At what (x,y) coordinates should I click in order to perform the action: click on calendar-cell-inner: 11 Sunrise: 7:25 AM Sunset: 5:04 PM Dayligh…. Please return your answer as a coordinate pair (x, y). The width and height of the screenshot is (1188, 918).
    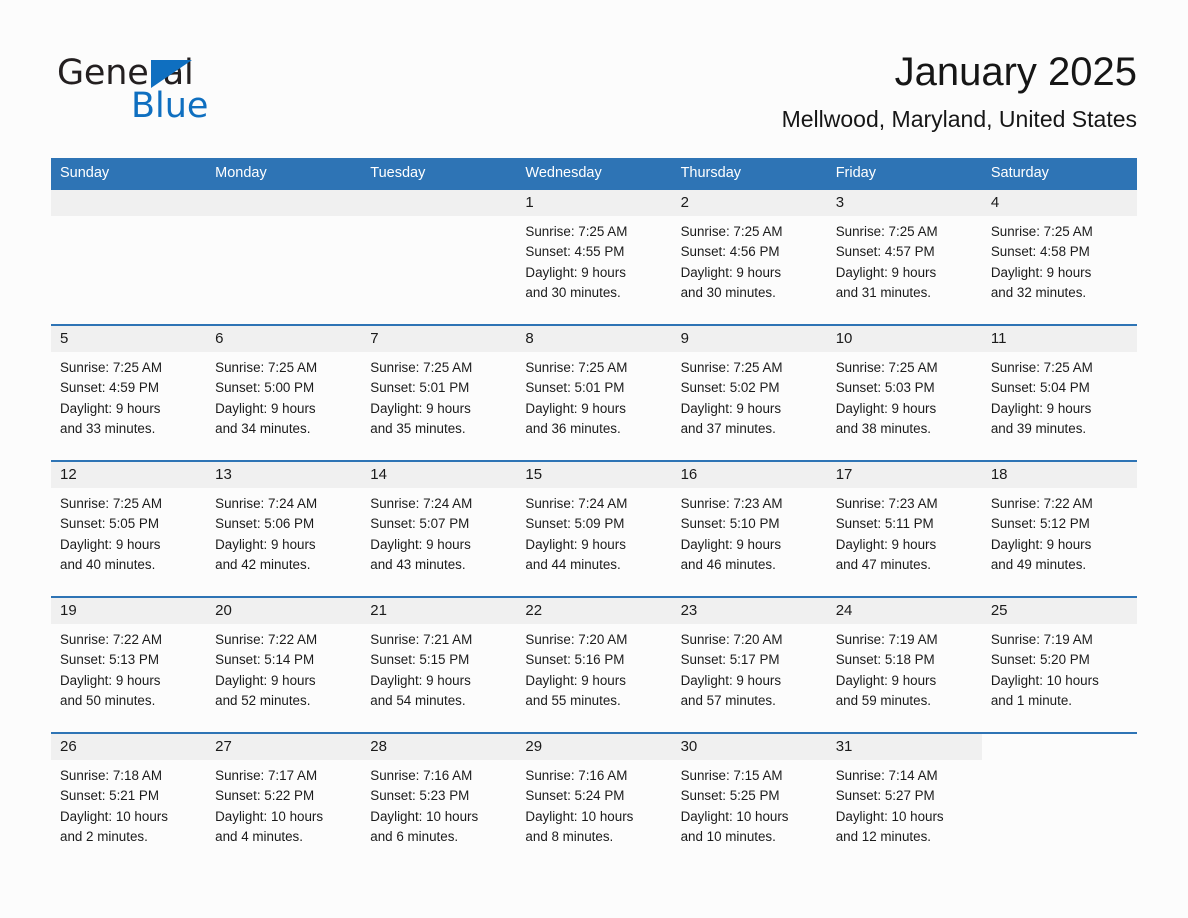
    Looking at the image, I should click on (1059, 393).